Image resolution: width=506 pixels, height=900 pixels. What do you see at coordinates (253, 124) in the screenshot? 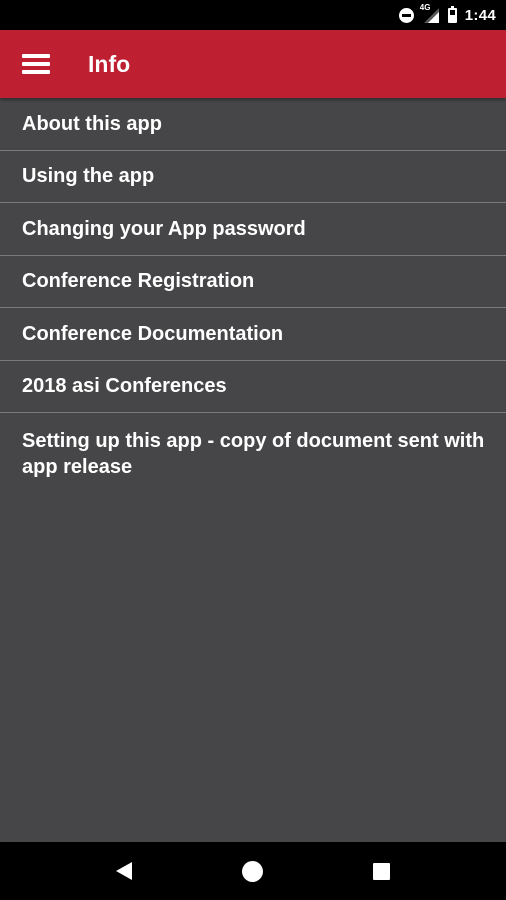
I see `list-item-about-this-app: About this app` at bounding box center [253, 124].